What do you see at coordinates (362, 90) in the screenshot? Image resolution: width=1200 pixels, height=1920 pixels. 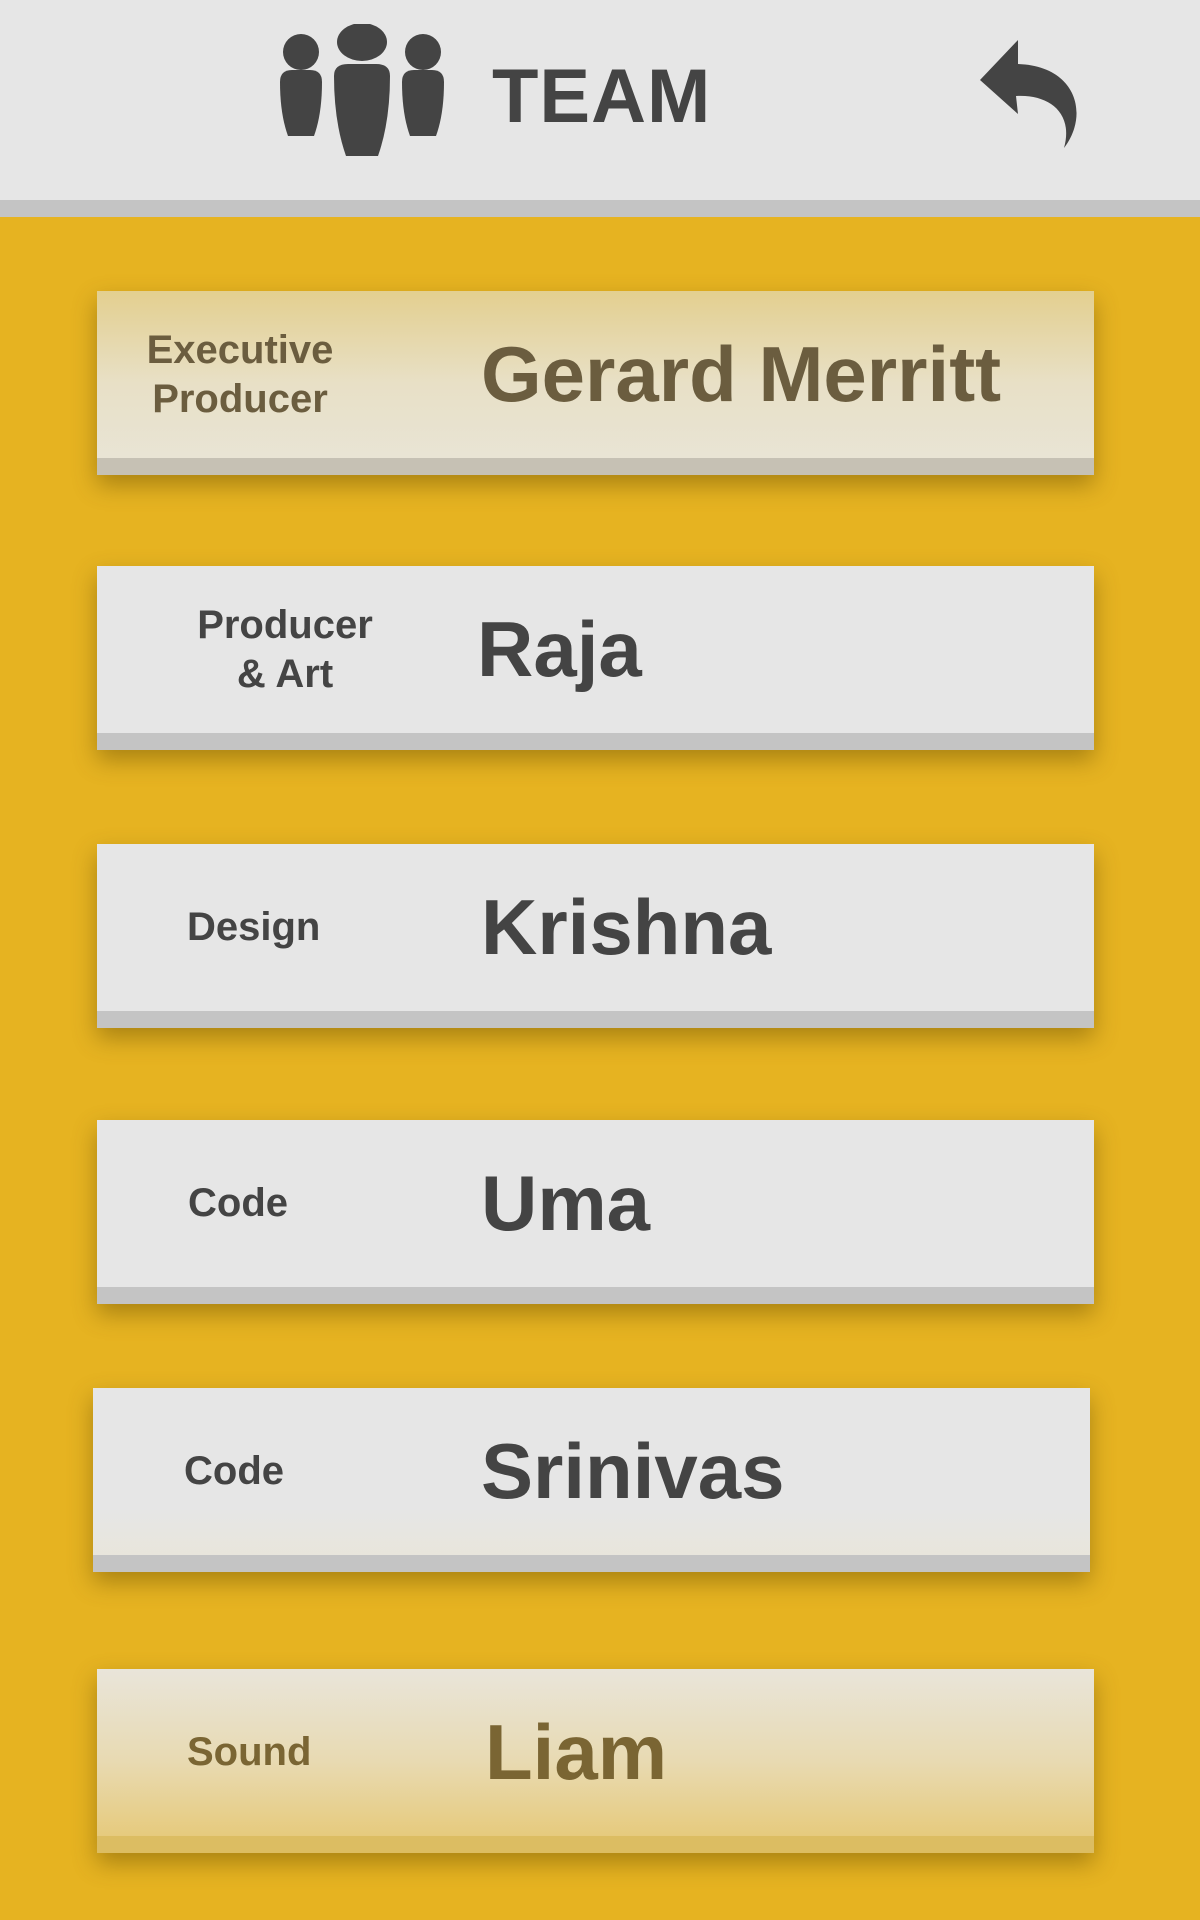 I see `people-group-icon` at bounding box center [362, 90].